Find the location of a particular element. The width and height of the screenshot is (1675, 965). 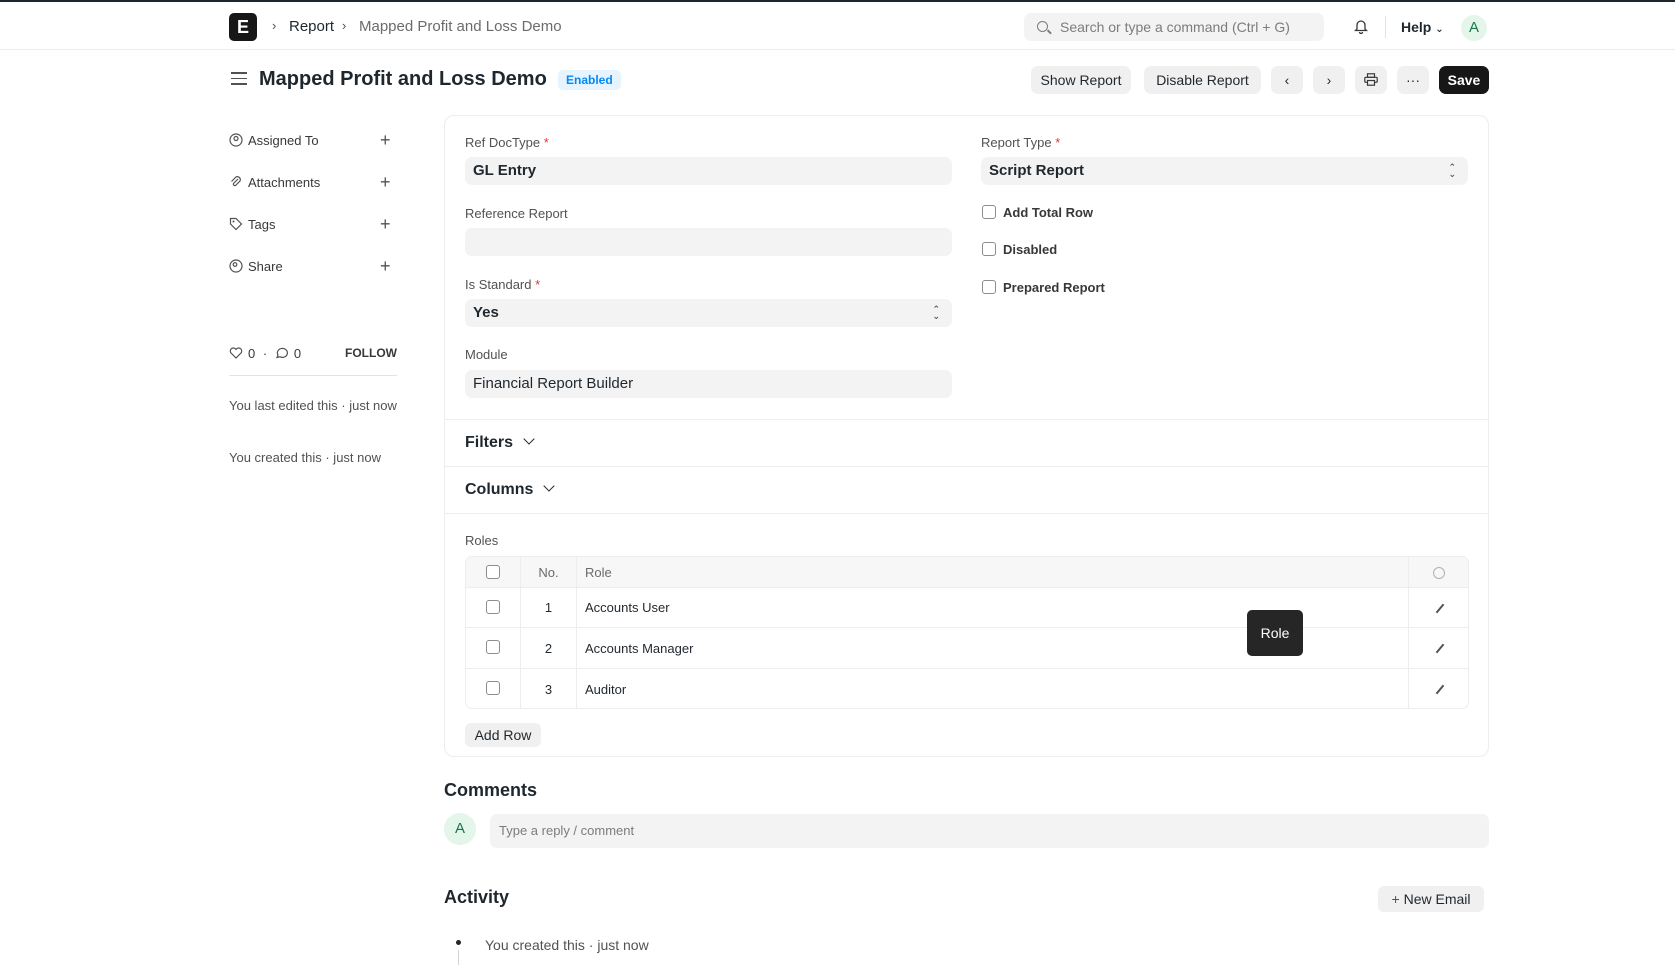

header-select-cell is located at coordinates (493, 572).